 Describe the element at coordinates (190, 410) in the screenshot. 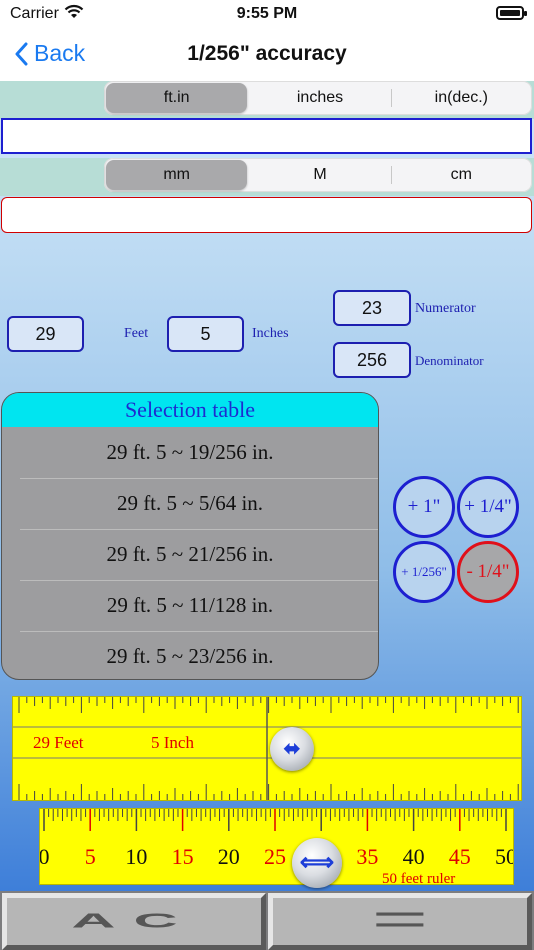

I see `selection-table-title: Selection table` at that location.